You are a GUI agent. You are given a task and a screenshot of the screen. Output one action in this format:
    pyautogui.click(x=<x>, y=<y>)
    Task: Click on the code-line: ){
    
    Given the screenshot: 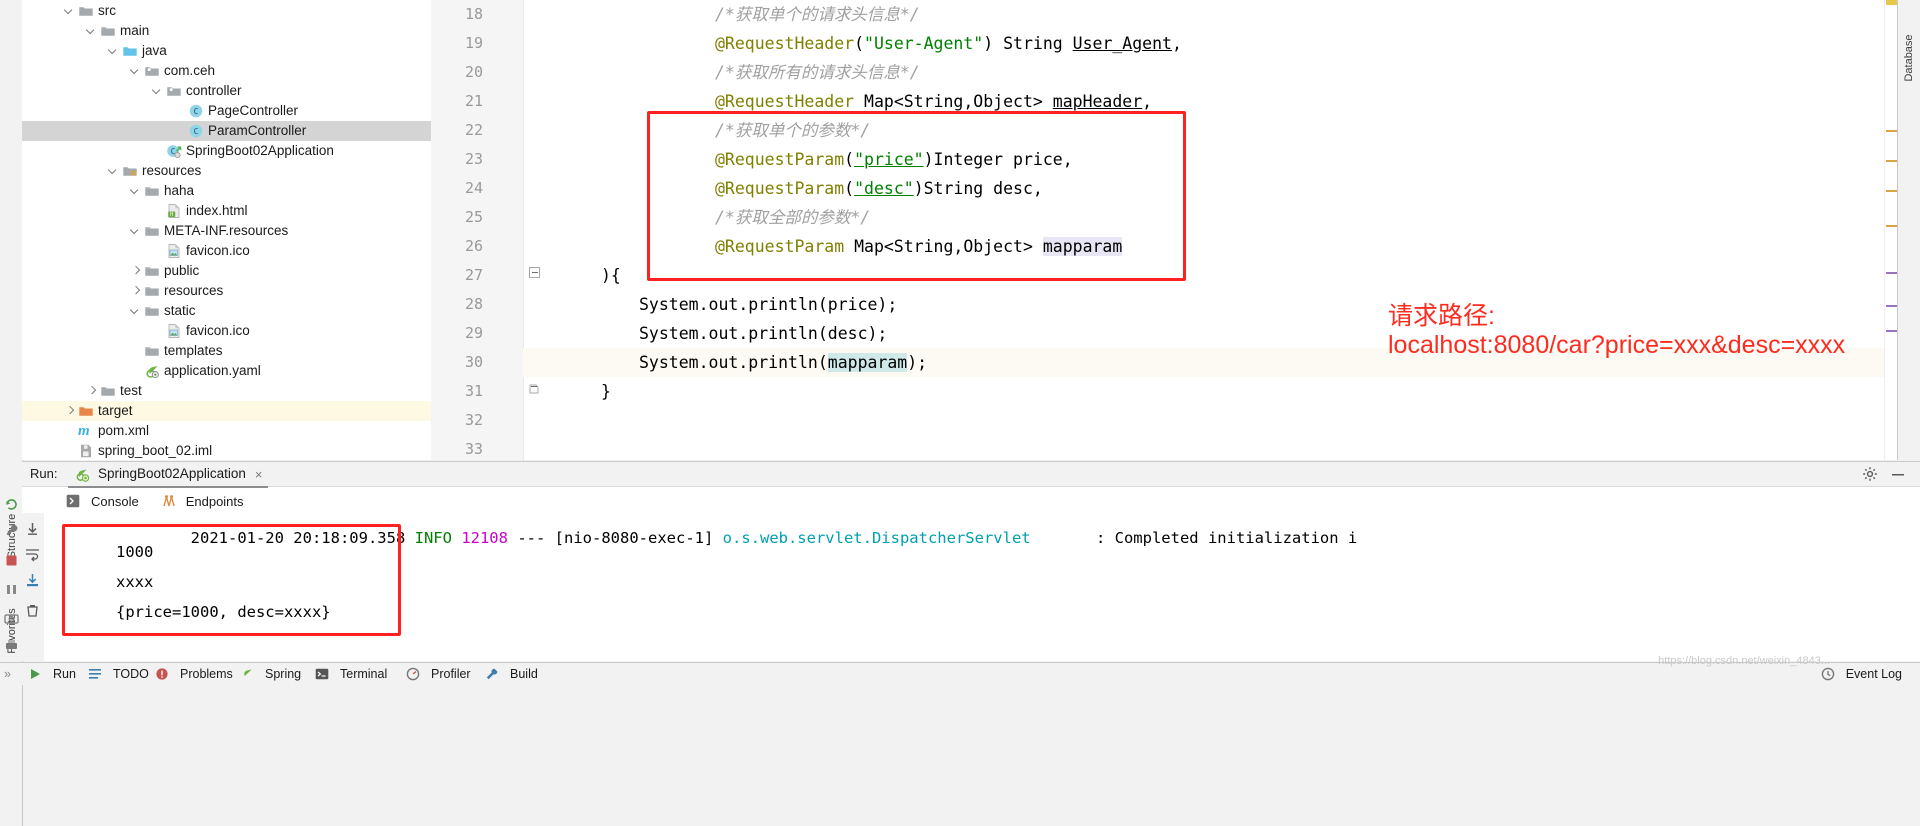 What is the action you would take?
    pyautogui.click(x=611, y=275)
    